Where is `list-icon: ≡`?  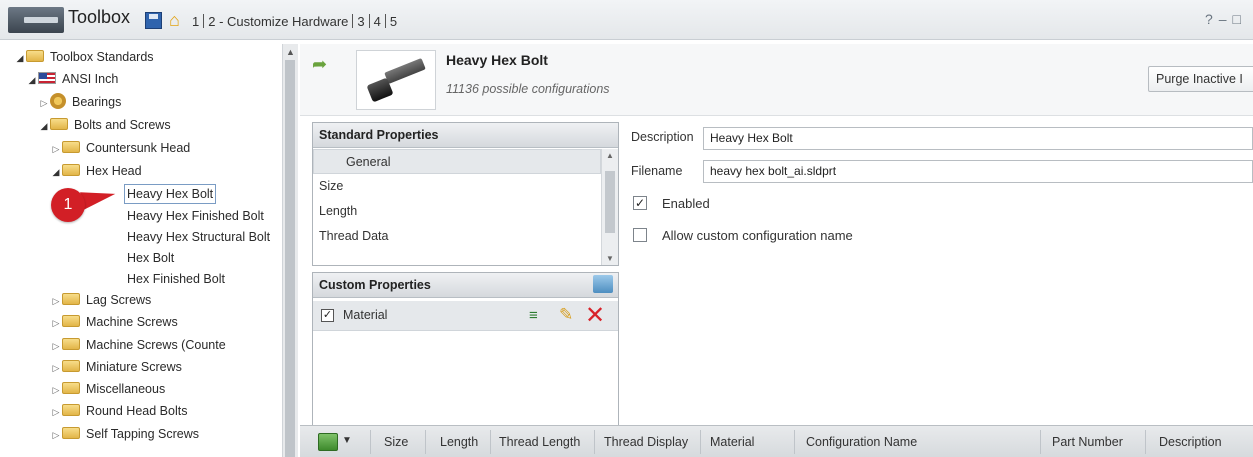 list-icon: ≡ is located at coordinates (533, 315).